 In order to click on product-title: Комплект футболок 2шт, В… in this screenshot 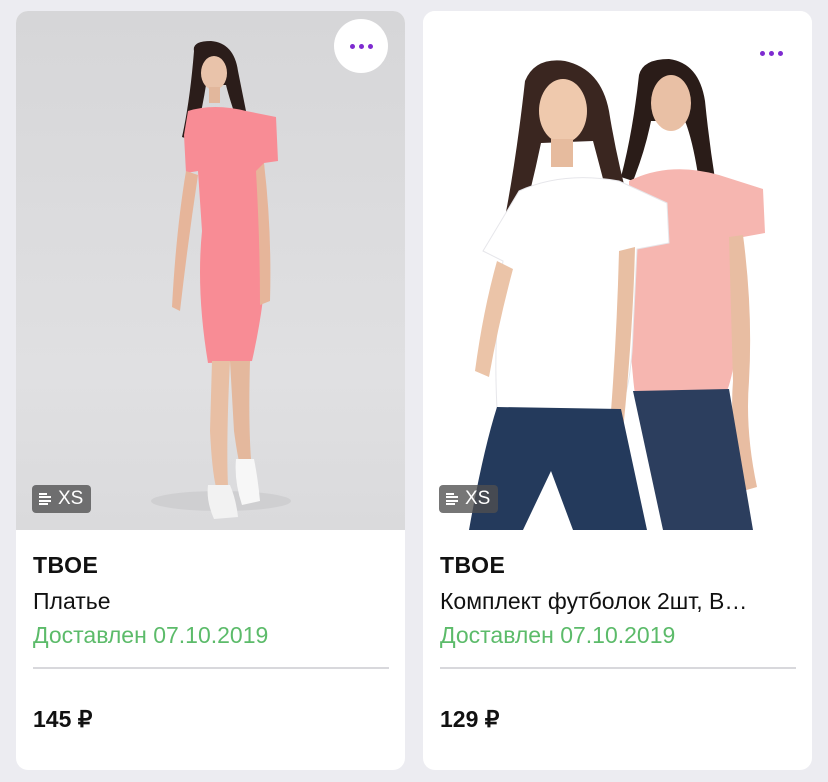, I will do `click(620, 601)`.